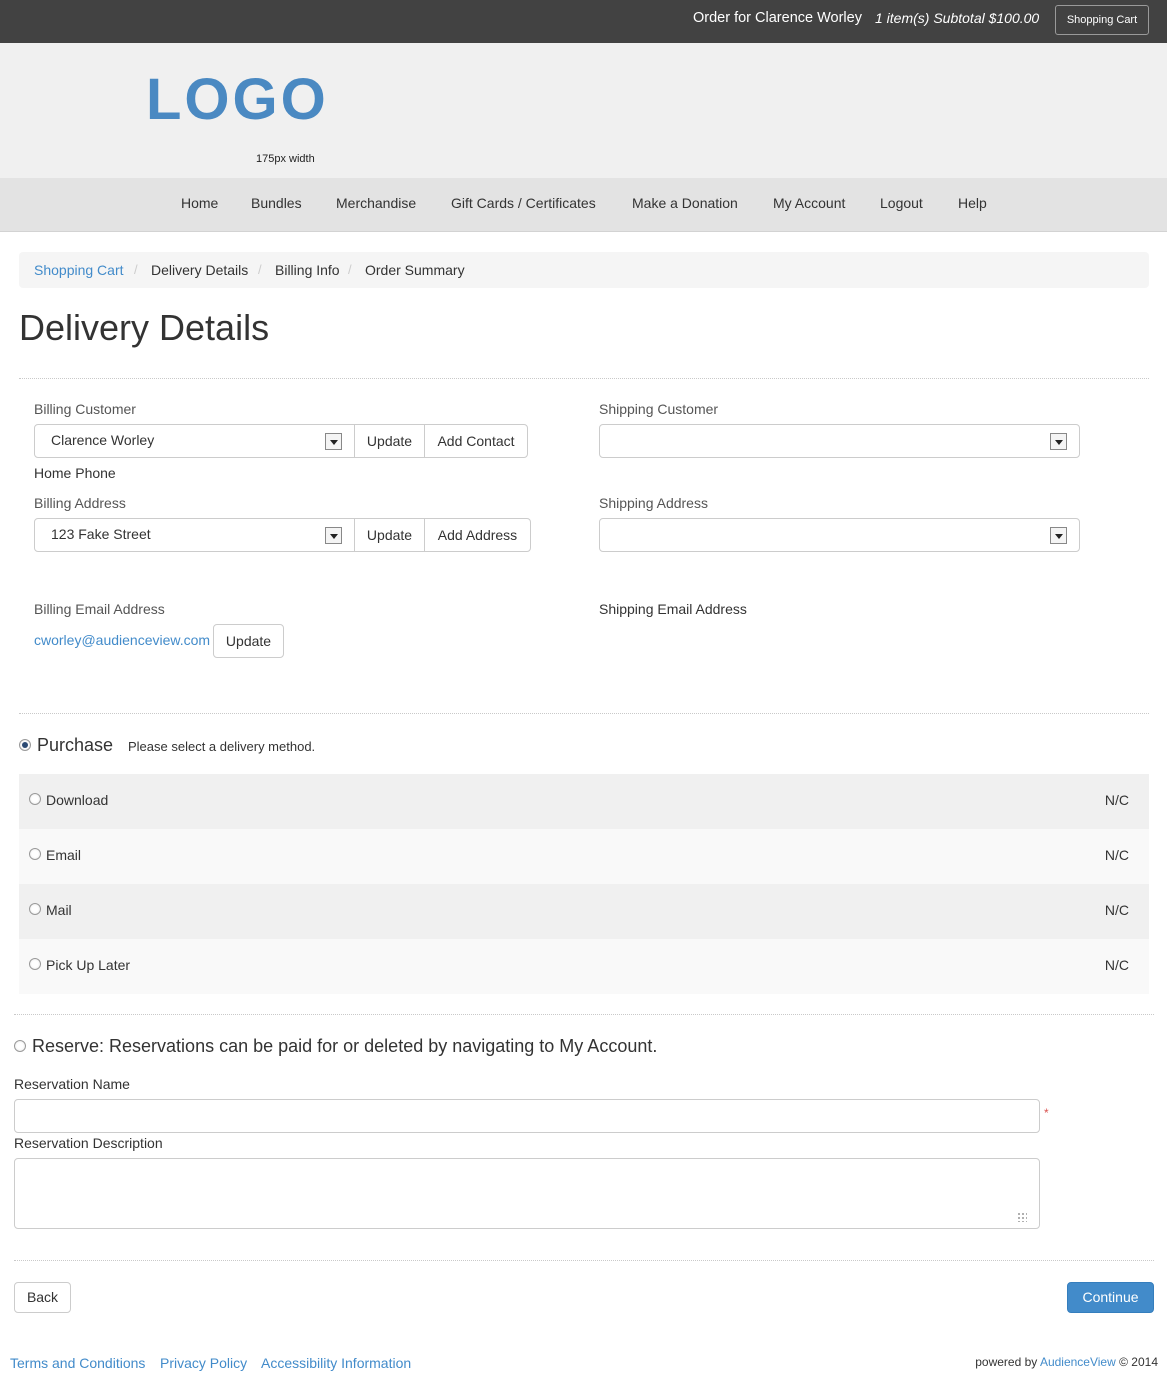 This screenshot has height=1379, width=1167. What do you see at coordinates (99, 609) in the screenshot?
I see `billing-email-label: Billing Email Address` at bounding box center [99, 609].